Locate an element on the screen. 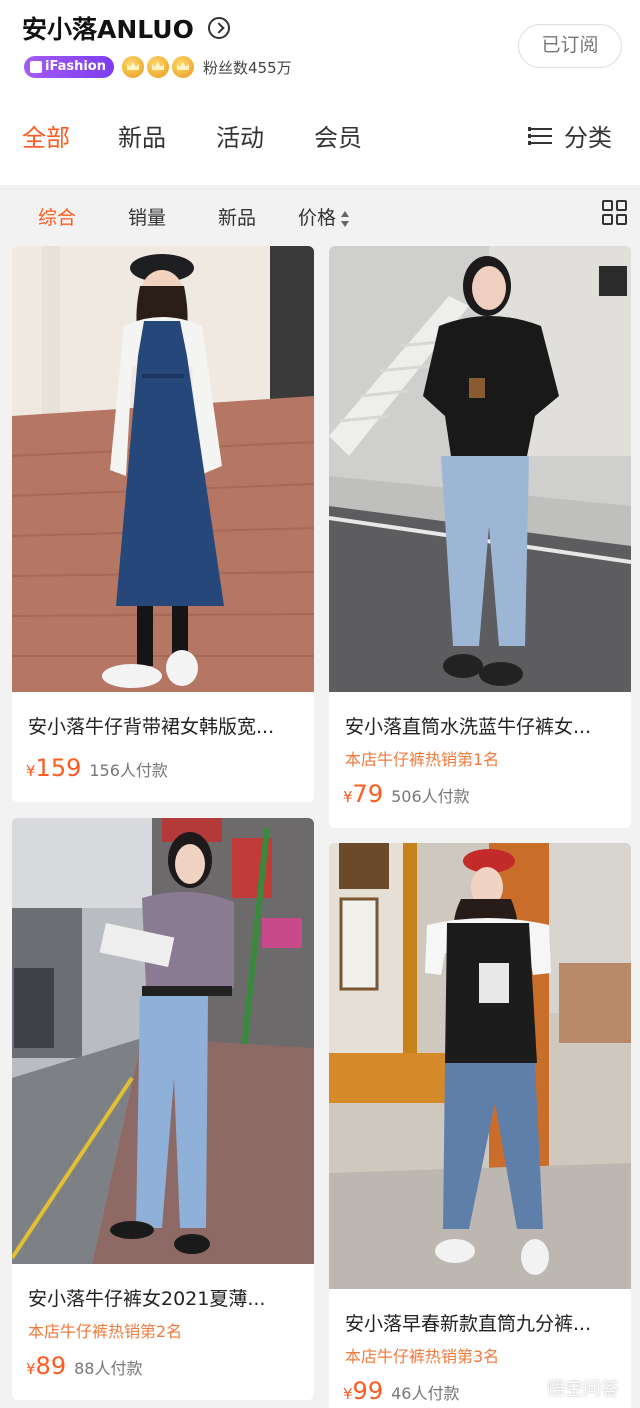  list-icon is located at coordinates (540, 136).